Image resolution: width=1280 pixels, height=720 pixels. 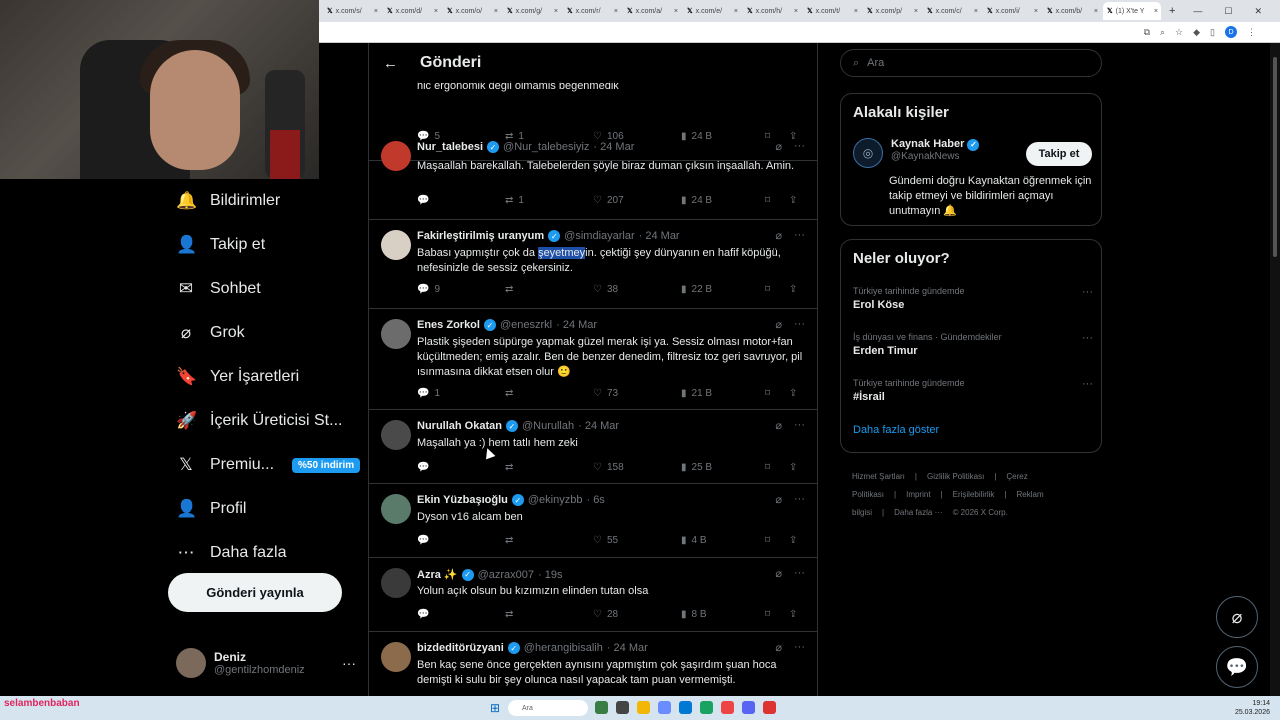 I want to click on new-tab-button: +, so click(x=1172, y=11).